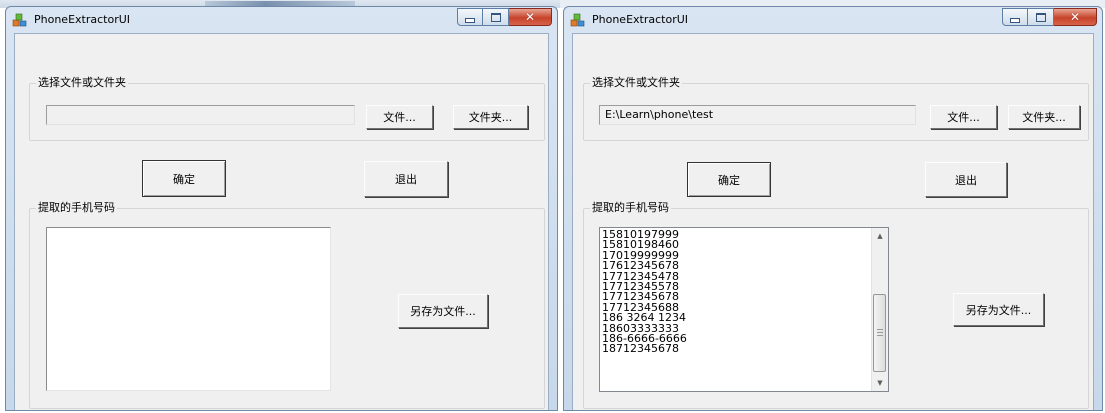 The height and width of the screenshot is (413, 1105). I want to click on path-input: E:\Learn\phone\test, so click(757, 115).